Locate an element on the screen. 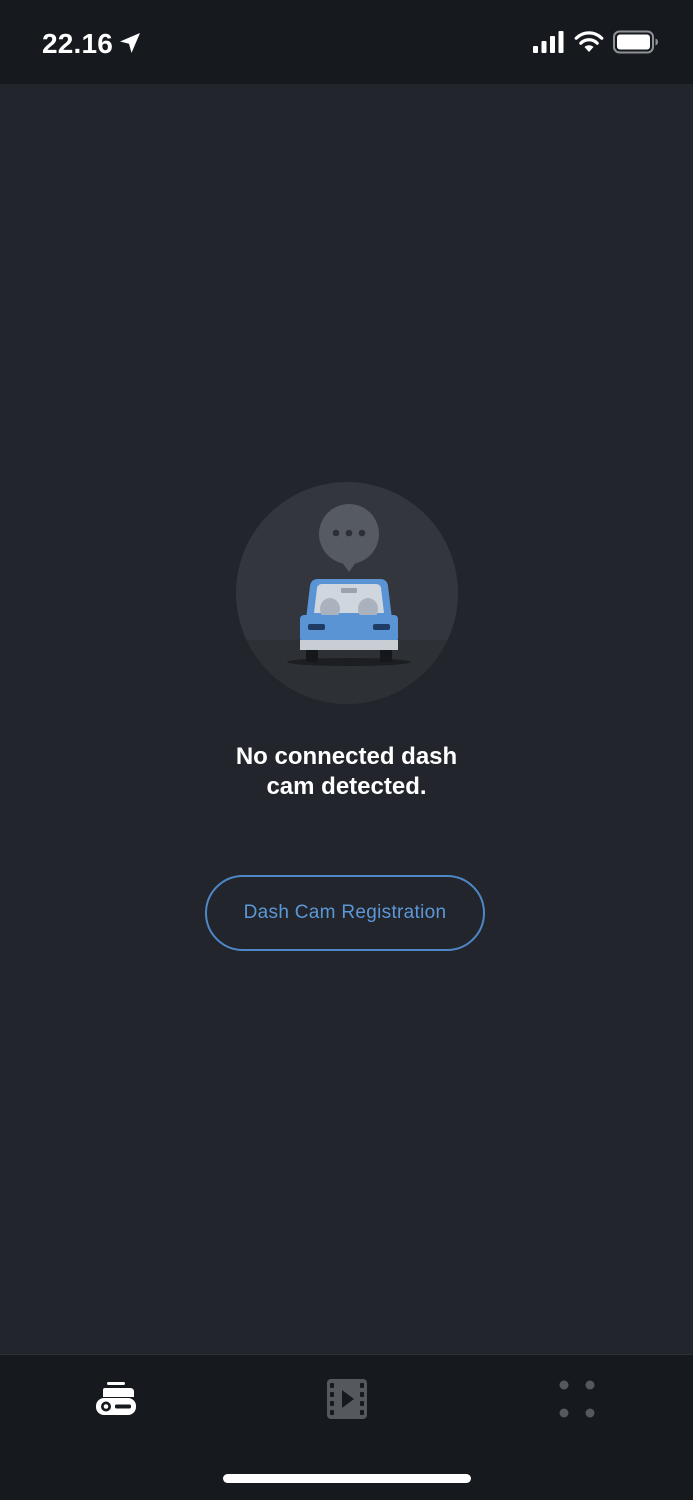 This screenshot has width=693, height=1500. car-illustration is located at coordinates (347, 593).